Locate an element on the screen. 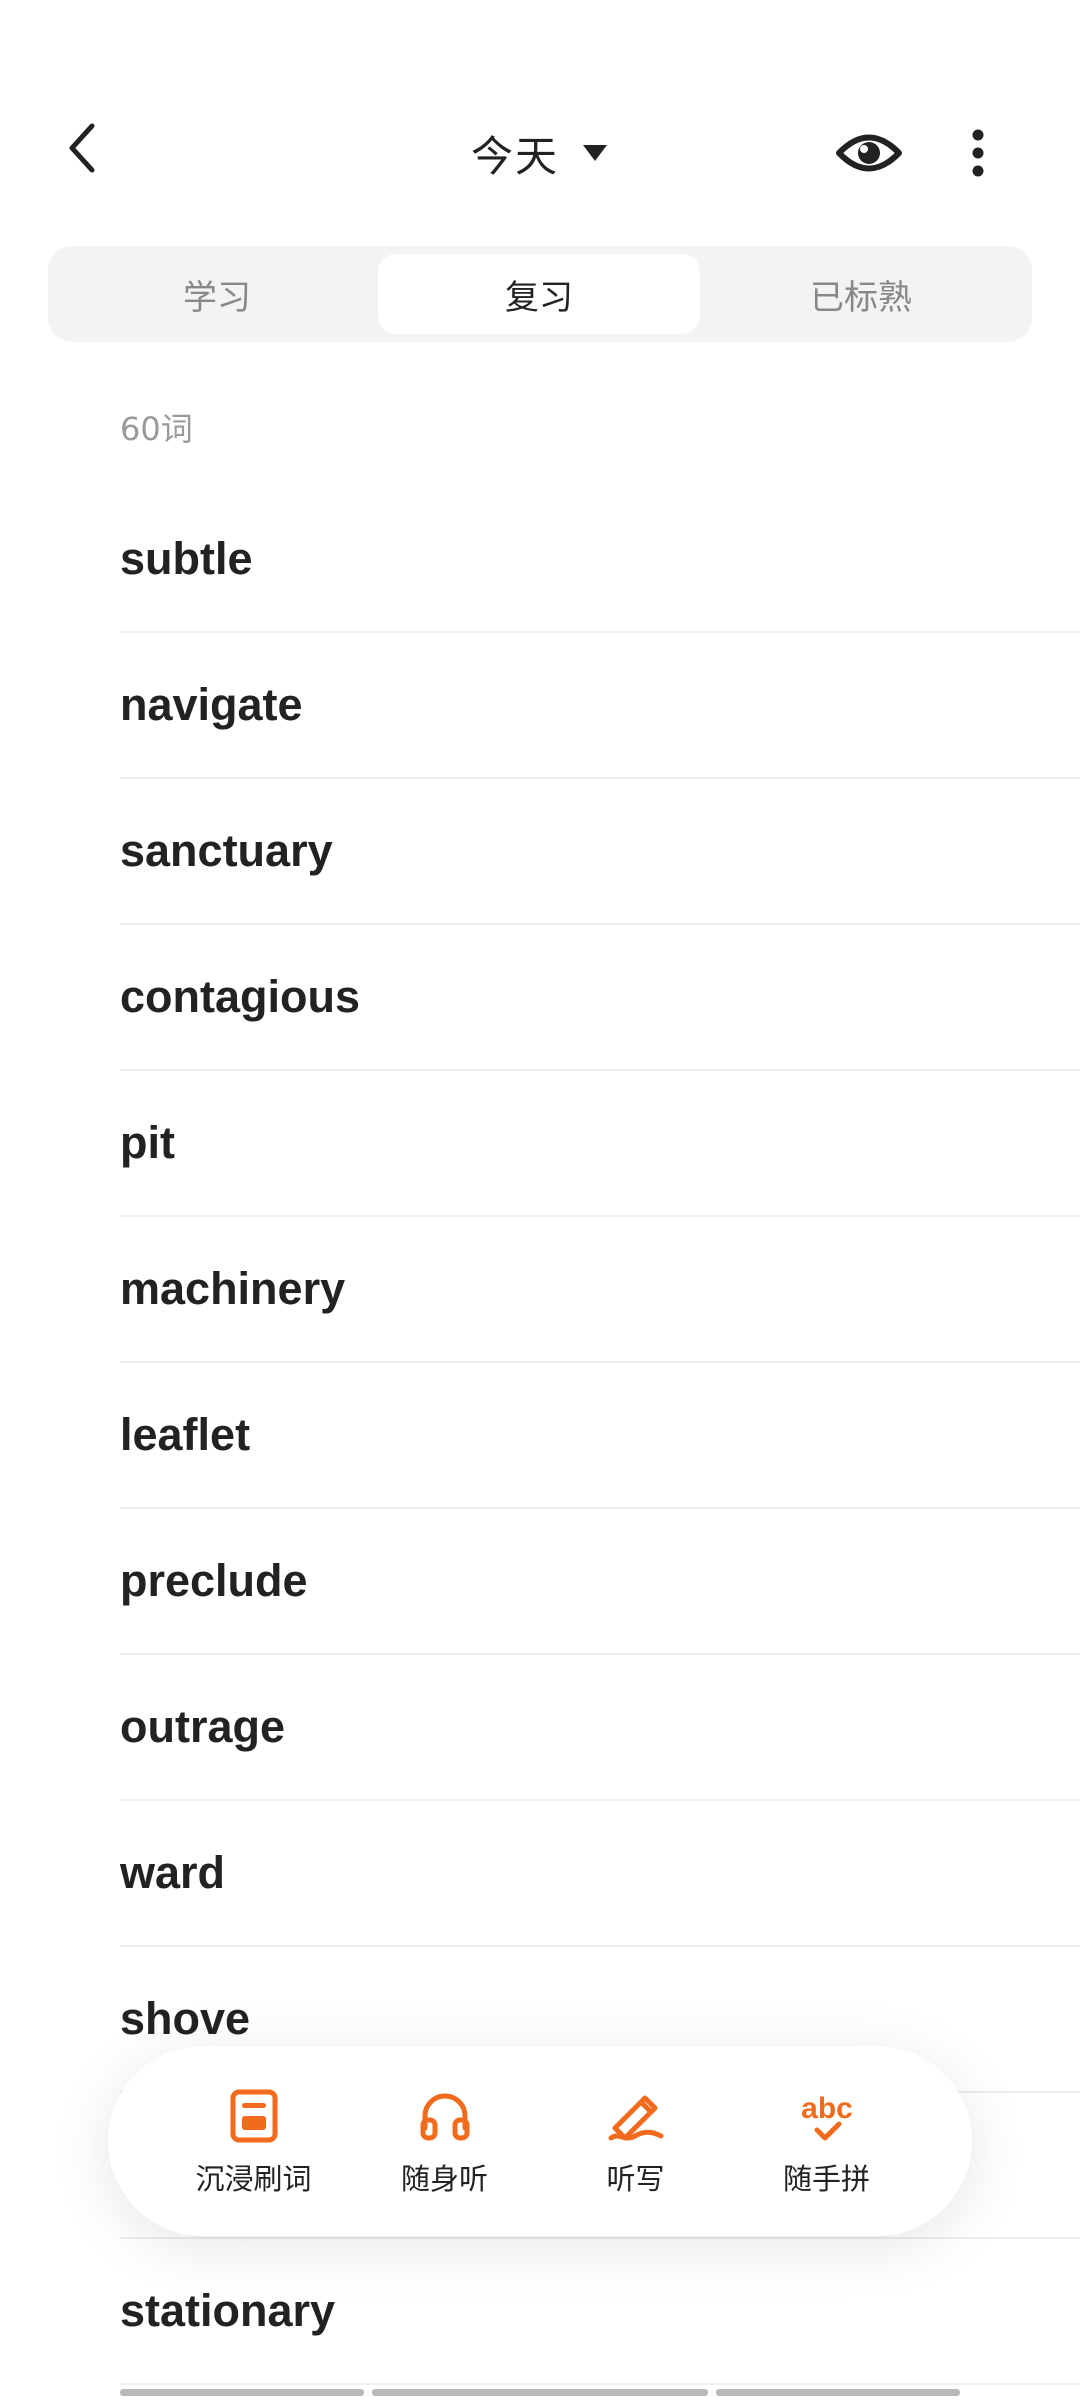 This screenshot has height=2400, width=1080. word-text: contagious is located at coordinates (240, 996).